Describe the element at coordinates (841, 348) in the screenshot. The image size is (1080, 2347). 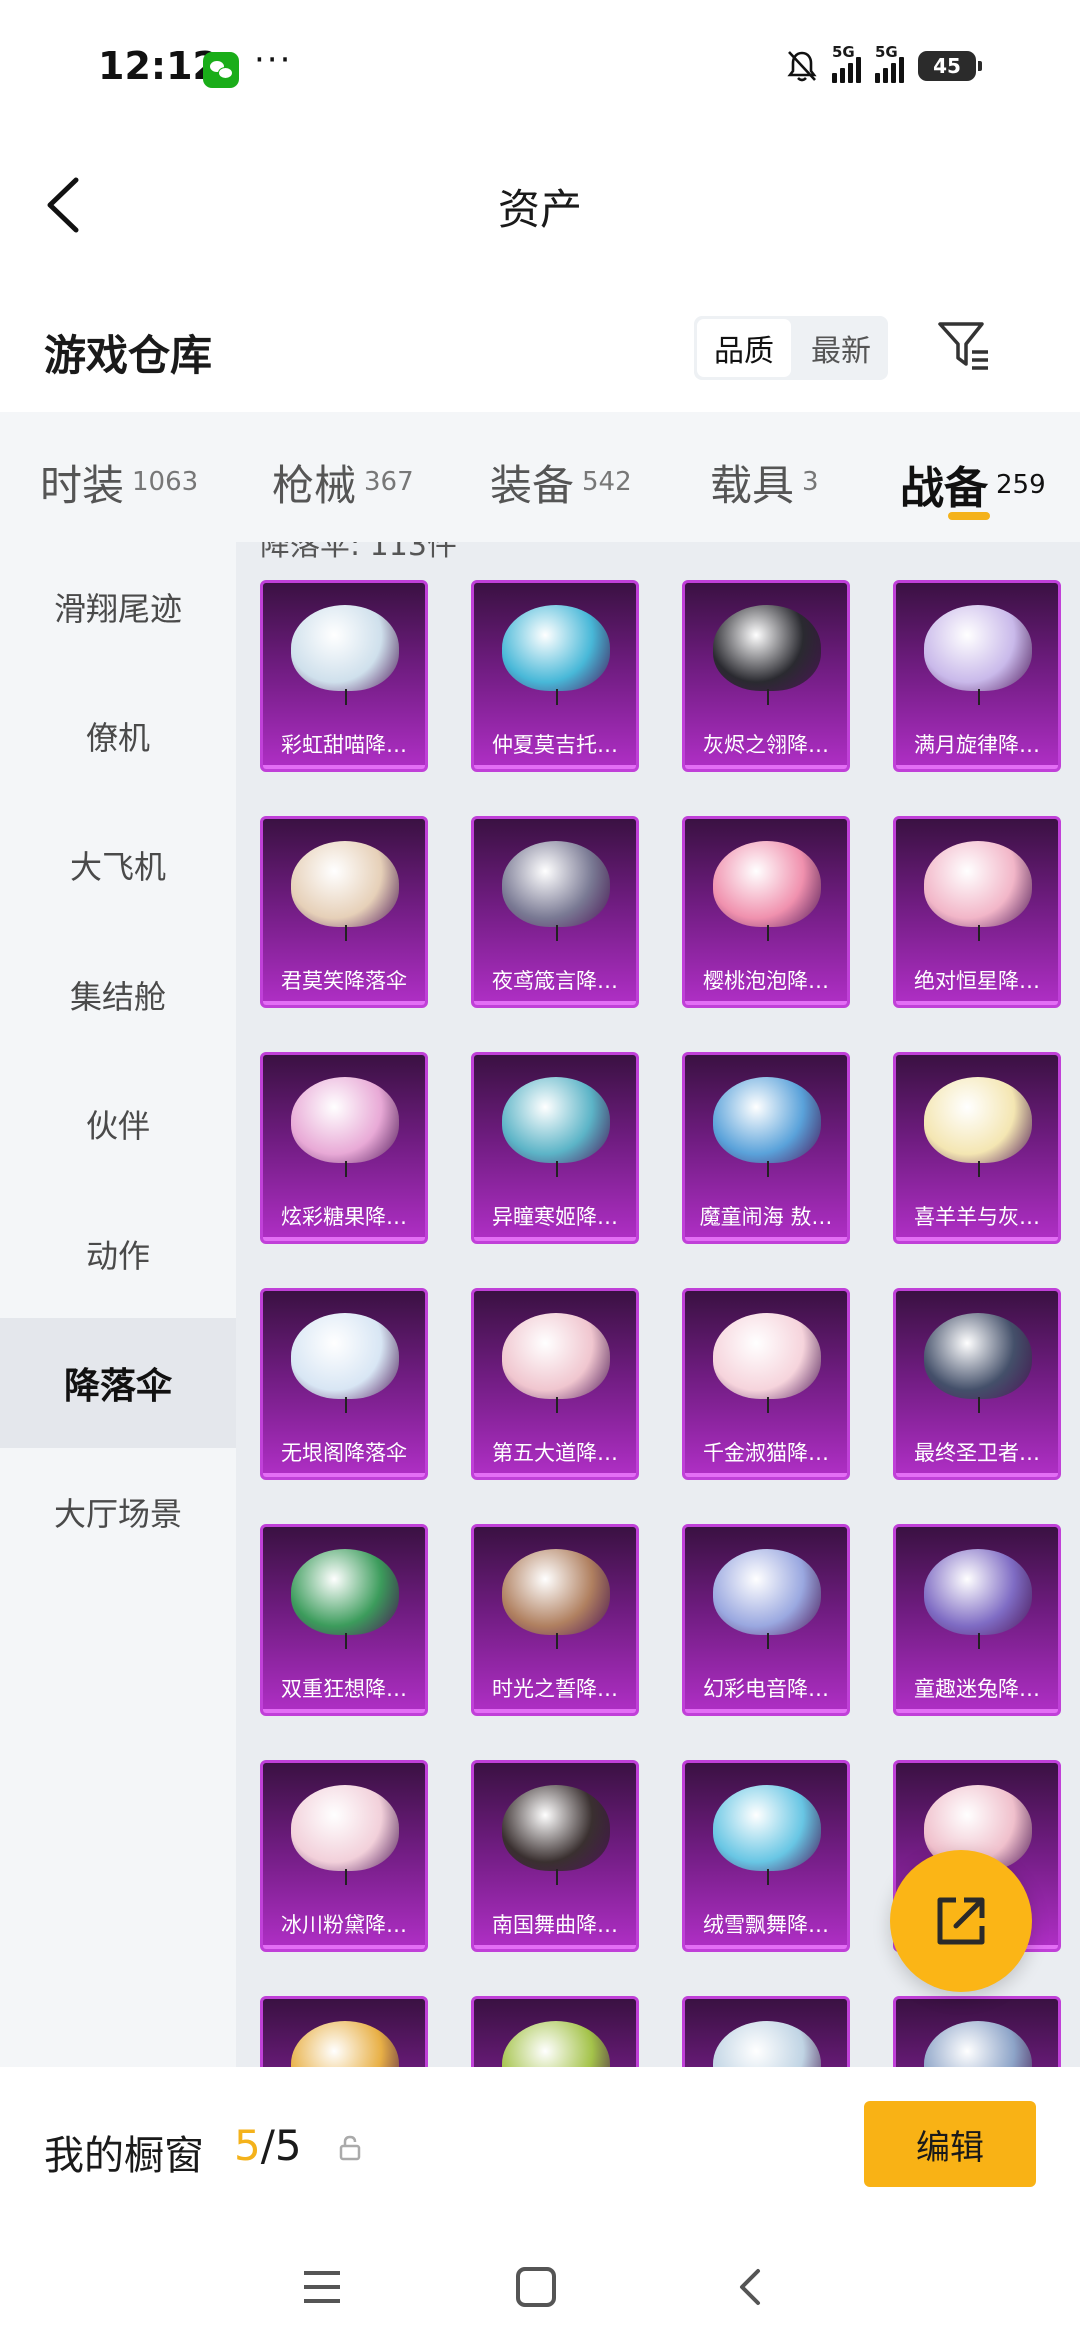
I see `sort-latest-option: 最新` at that location.